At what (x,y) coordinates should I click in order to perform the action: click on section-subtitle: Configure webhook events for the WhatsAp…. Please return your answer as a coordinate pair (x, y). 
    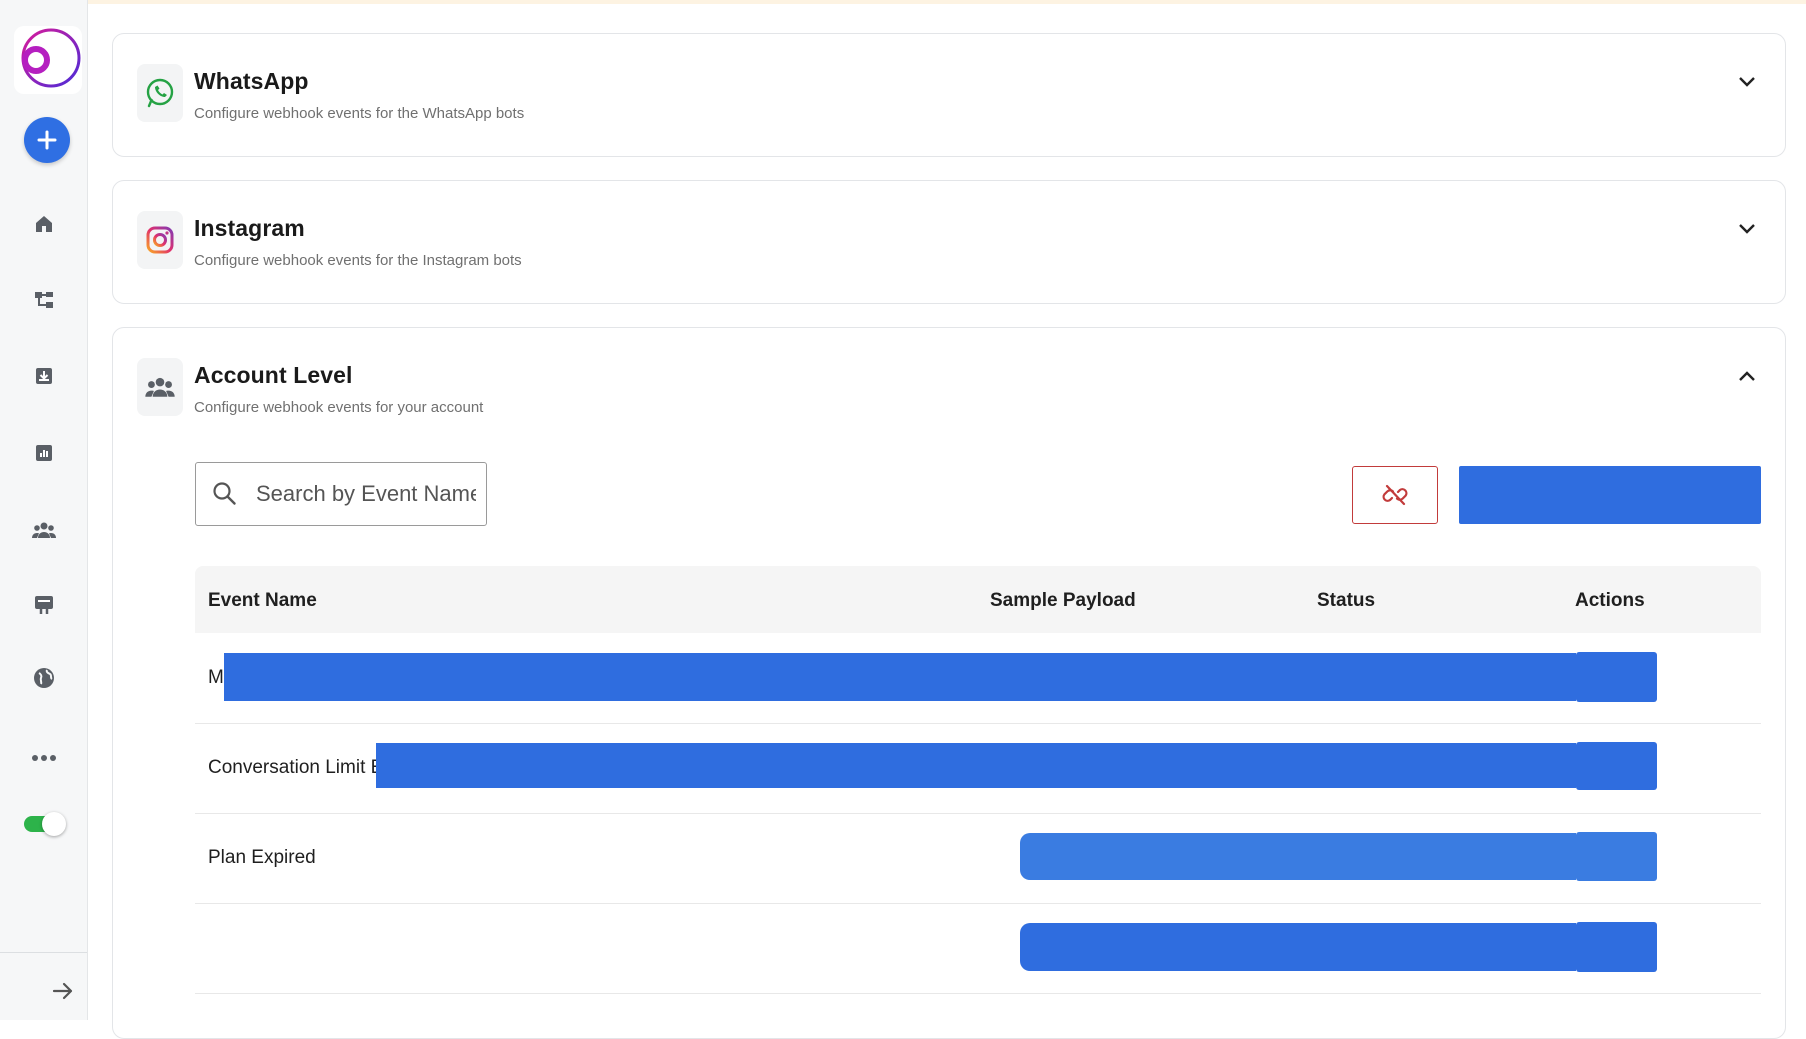
    Looking at the image, I should click on (359, 113).